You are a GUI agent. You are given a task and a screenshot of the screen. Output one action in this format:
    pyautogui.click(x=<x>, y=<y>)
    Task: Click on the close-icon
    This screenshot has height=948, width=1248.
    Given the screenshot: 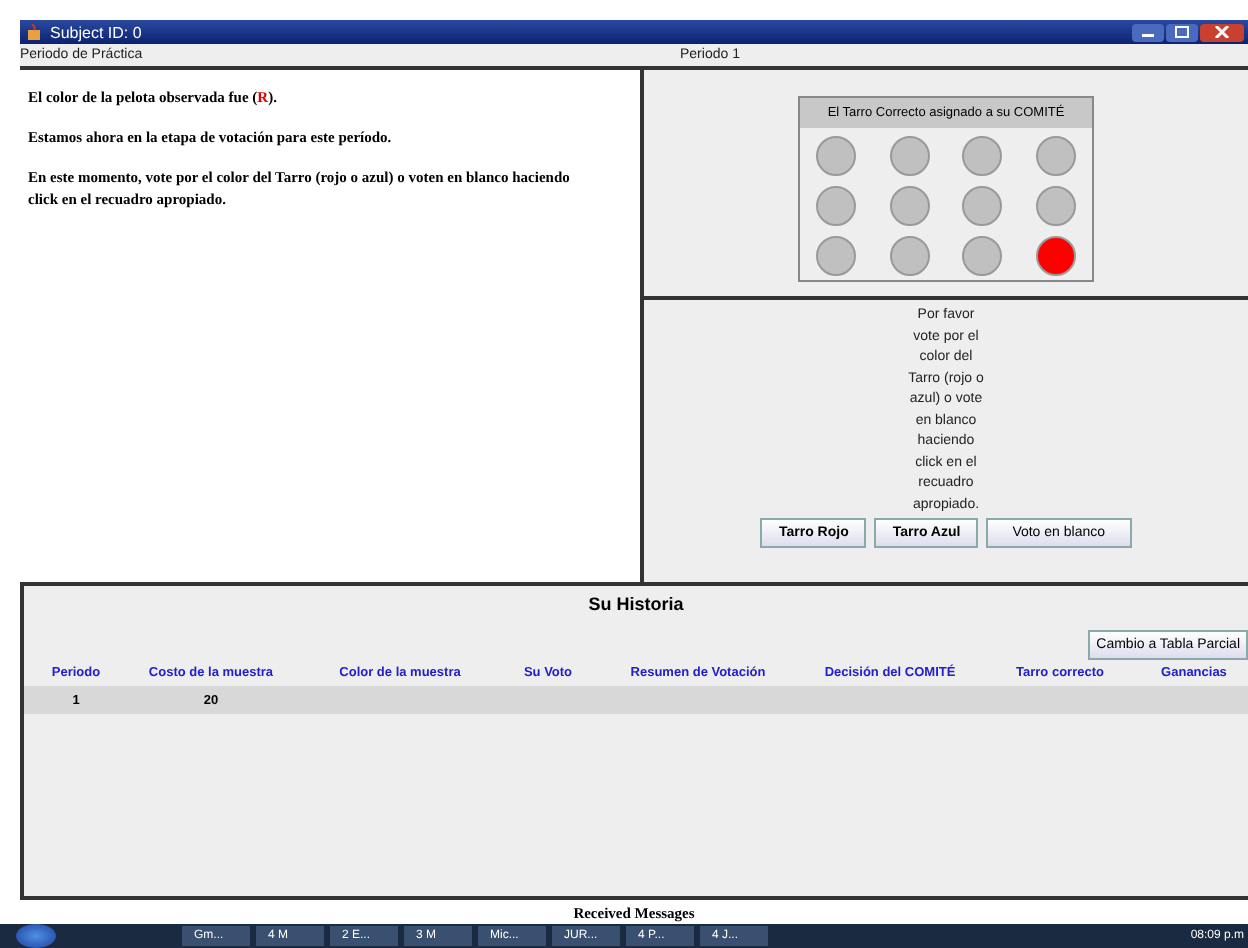 What is the action you would take?
    pyautogui.click(x=1222, y=32)
    